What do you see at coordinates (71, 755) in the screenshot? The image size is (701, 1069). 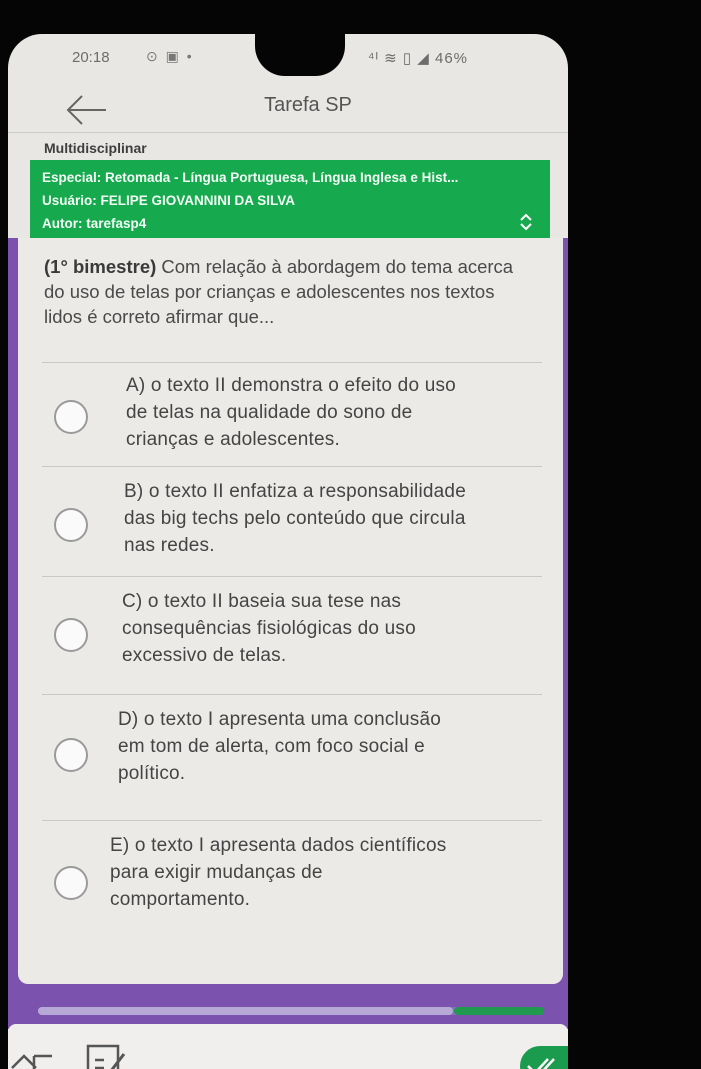 I see `radio-d` at bounding box center [71, 755].